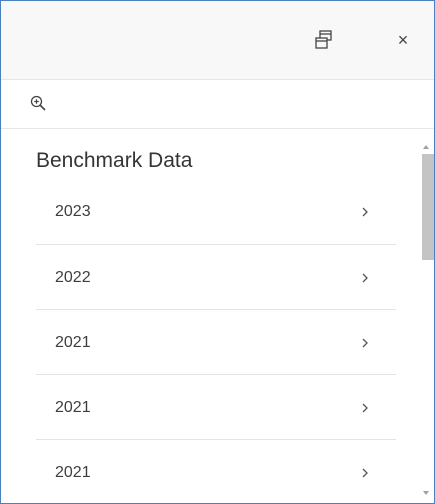 The image size is (435, 504). I want to click on list-item-label: 2022, so click(73, 277).